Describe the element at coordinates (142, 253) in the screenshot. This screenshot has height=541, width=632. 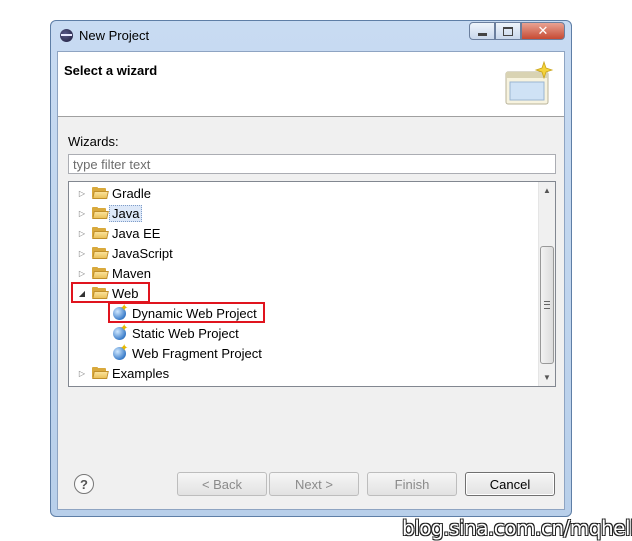
I see `tree-item-label: JavaScript` at that location.